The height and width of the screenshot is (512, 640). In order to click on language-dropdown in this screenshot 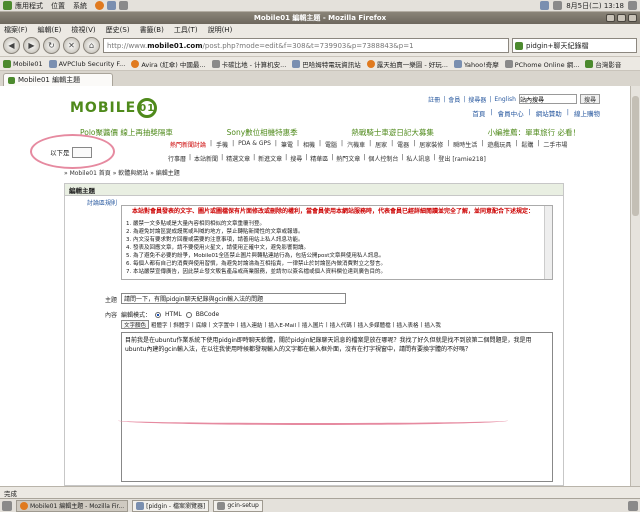, I will do `click(81, 152)`.